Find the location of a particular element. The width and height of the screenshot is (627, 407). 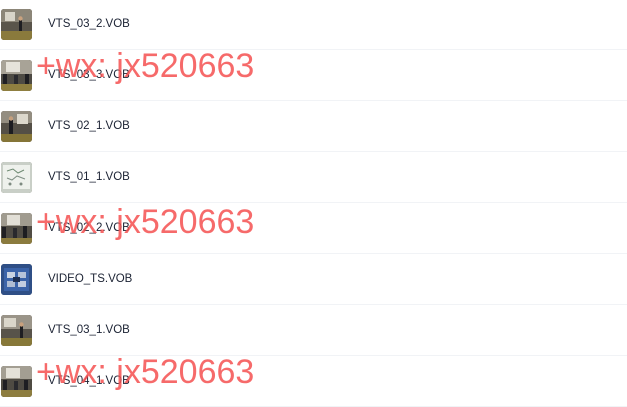

dvd-menu-thumbnail-icon is located at coordinates (16, 279).